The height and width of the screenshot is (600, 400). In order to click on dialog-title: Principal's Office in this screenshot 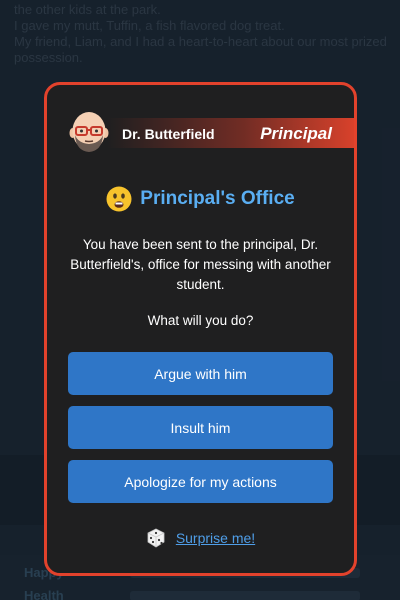, I will do `click(217, 198)`.